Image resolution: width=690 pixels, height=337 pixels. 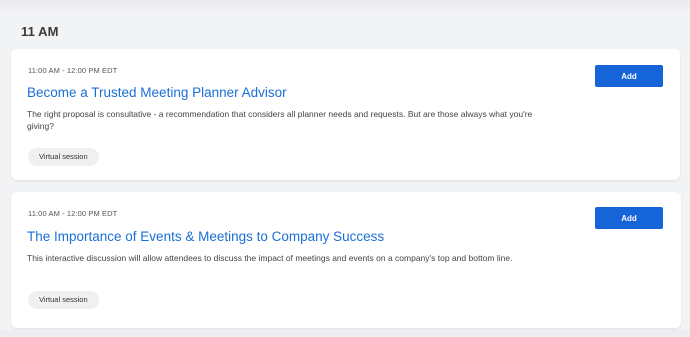 I want to click on bottom-divider, so click(x=345, y=333).